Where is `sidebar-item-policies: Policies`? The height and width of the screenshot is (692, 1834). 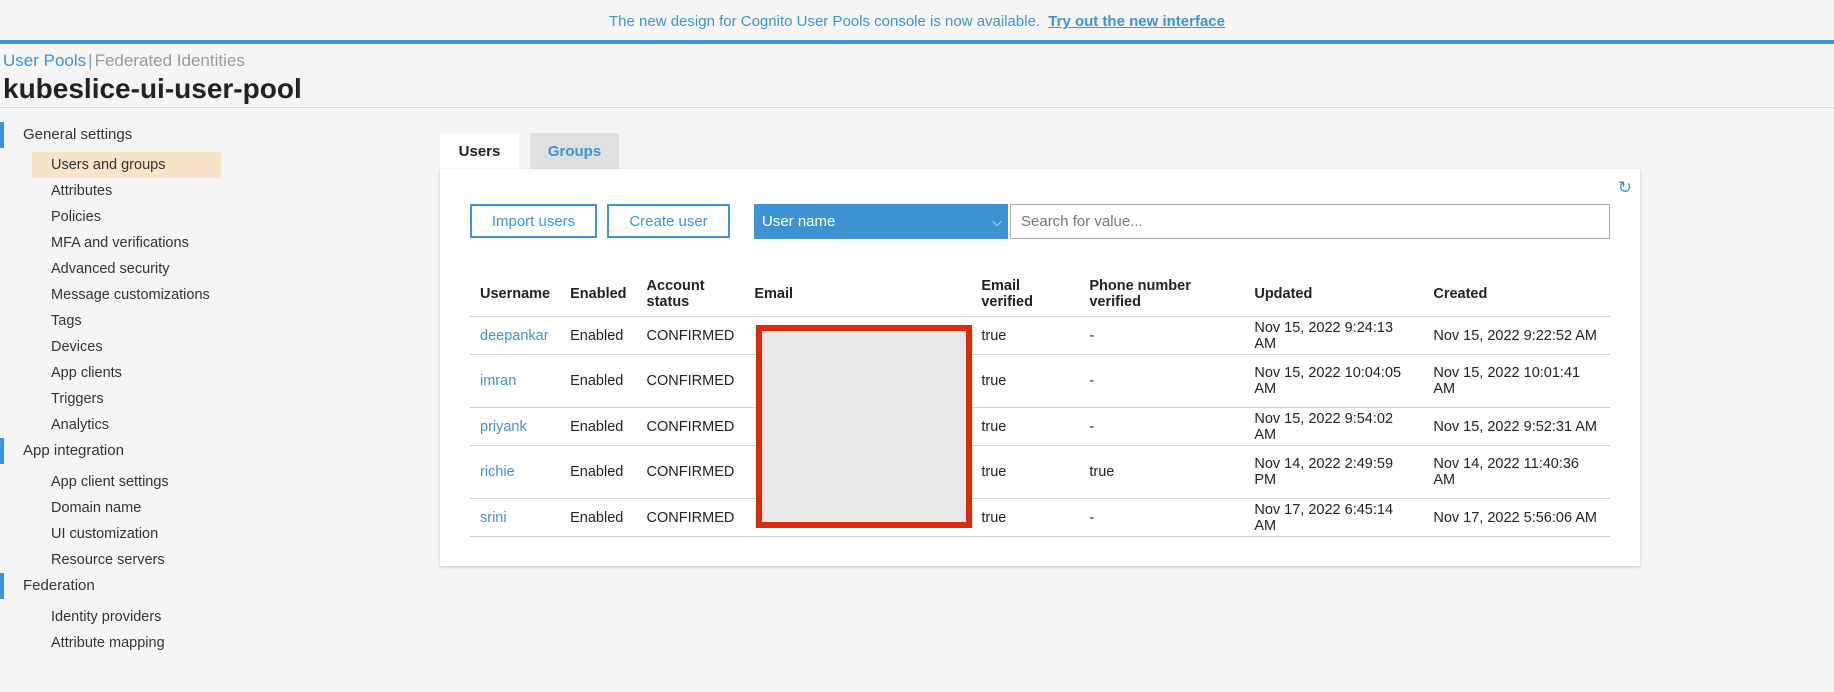 sidebar-item-policies: Policies is located at coordinates (120, 217).